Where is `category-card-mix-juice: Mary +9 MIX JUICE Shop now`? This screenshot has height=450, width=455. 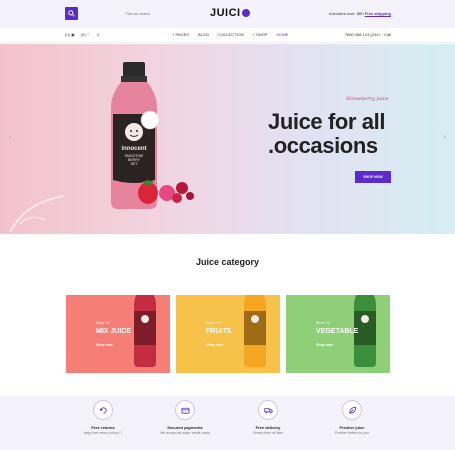
category-card-mix-juice: Mary +9 MIX JUICE Shop now is located at coordinates (118, 334).